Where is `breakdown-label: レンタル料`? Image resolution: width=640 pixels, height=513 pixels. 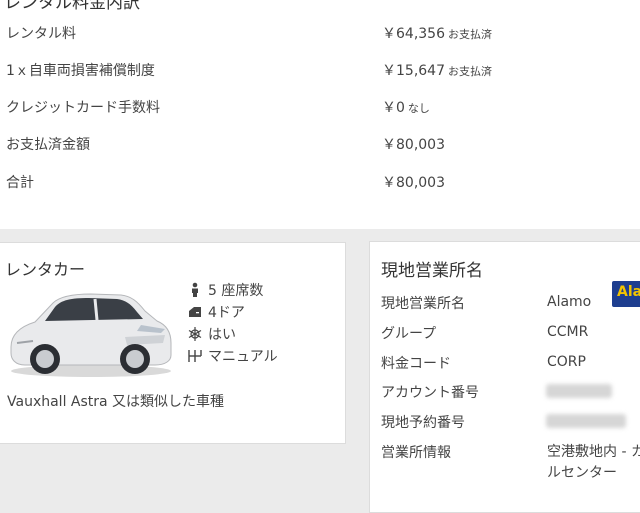
breakdown-label: レンタル料 is located at coordinates (41, 34).